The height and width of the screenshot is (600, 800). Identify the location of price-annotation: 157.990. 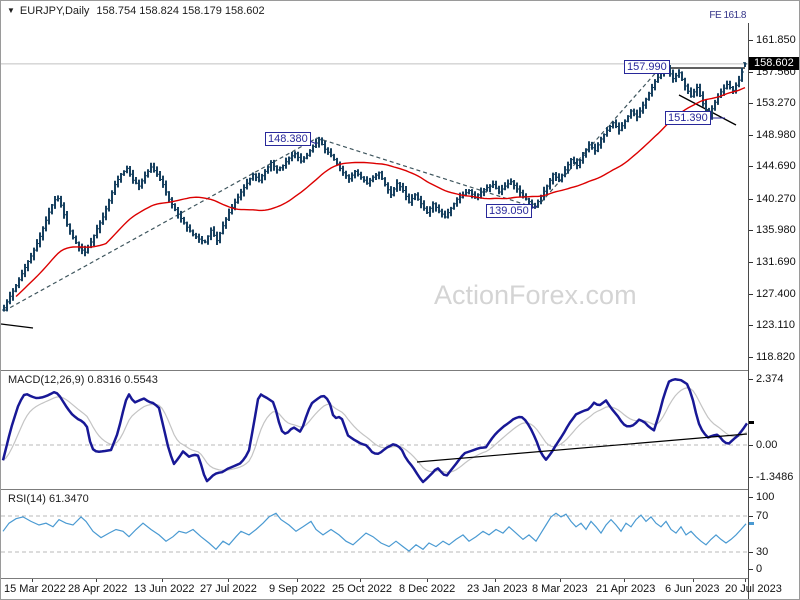
(647, 67).